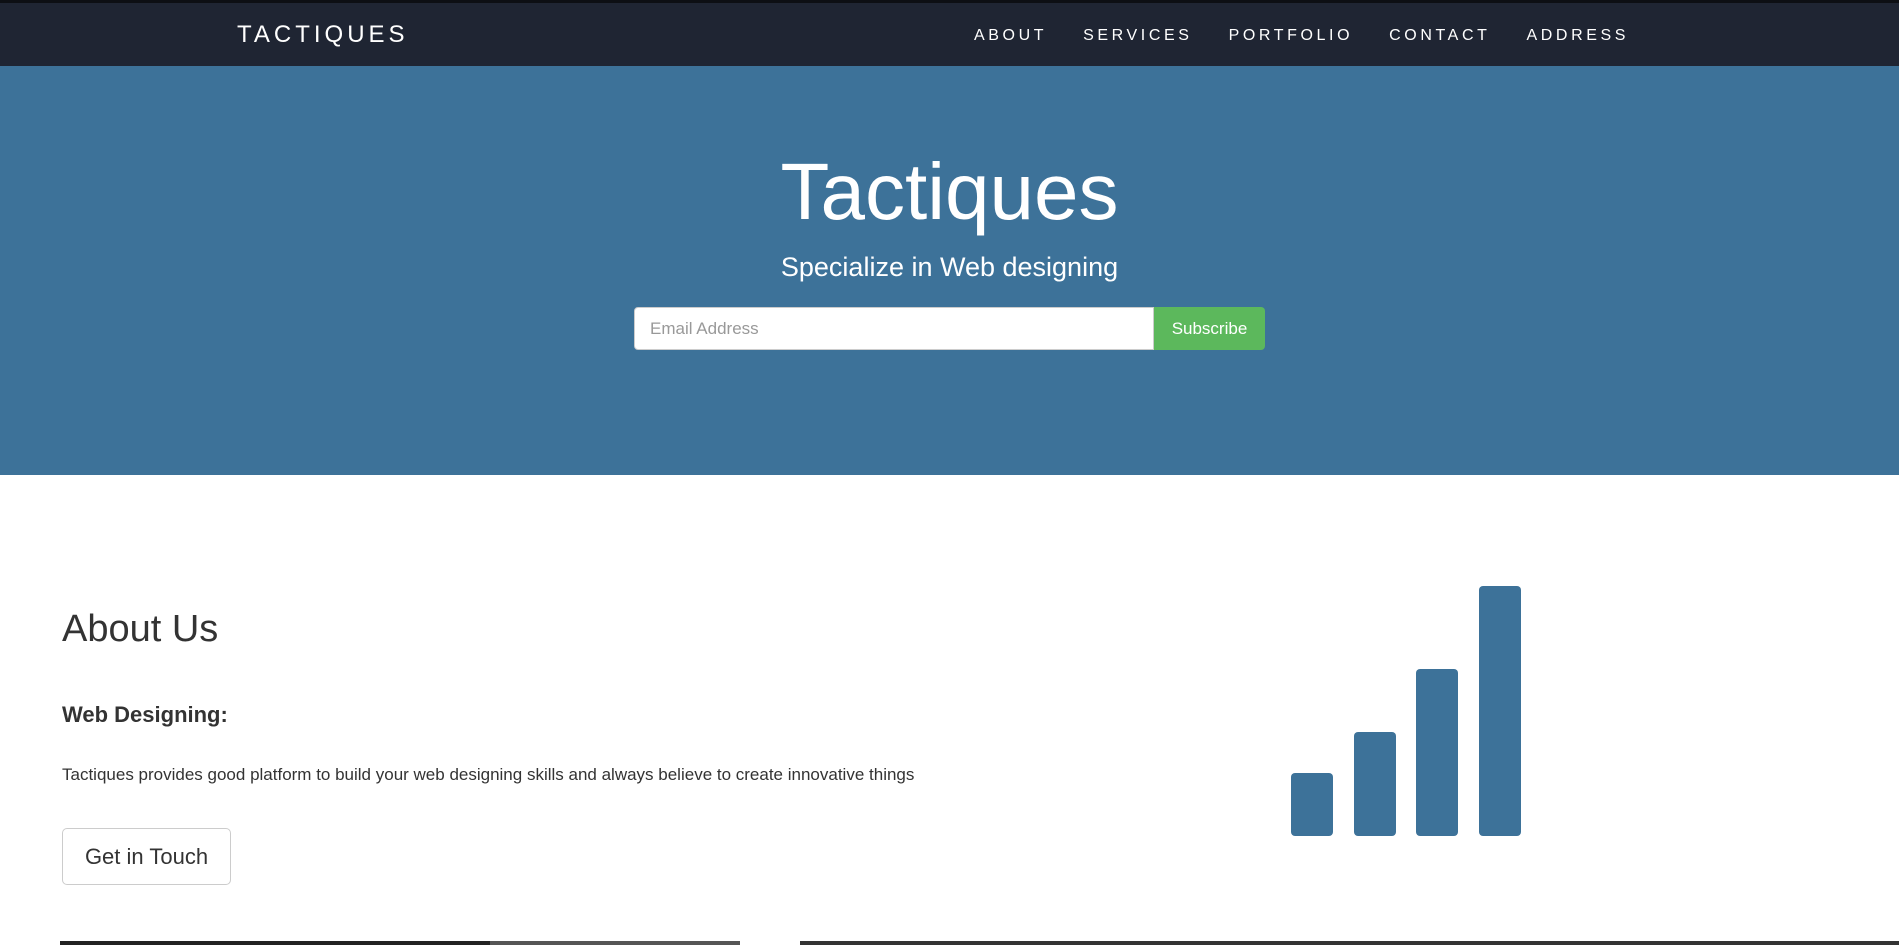 This screenshot has width=1899, height=945. What do you see at coordinates (140, 629) in the screenshot?
I see `about-title: About Us` at bounding box center [140, 629].